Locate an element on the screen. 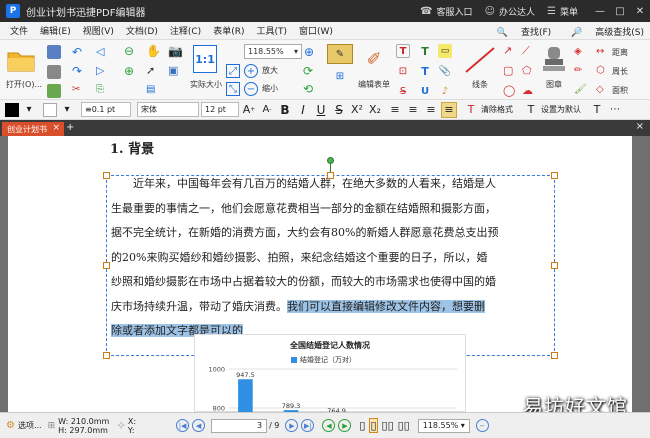 The image size is (650, 438). continuous-facing-icon: ▯▯ is located at coordinates (404, 425).